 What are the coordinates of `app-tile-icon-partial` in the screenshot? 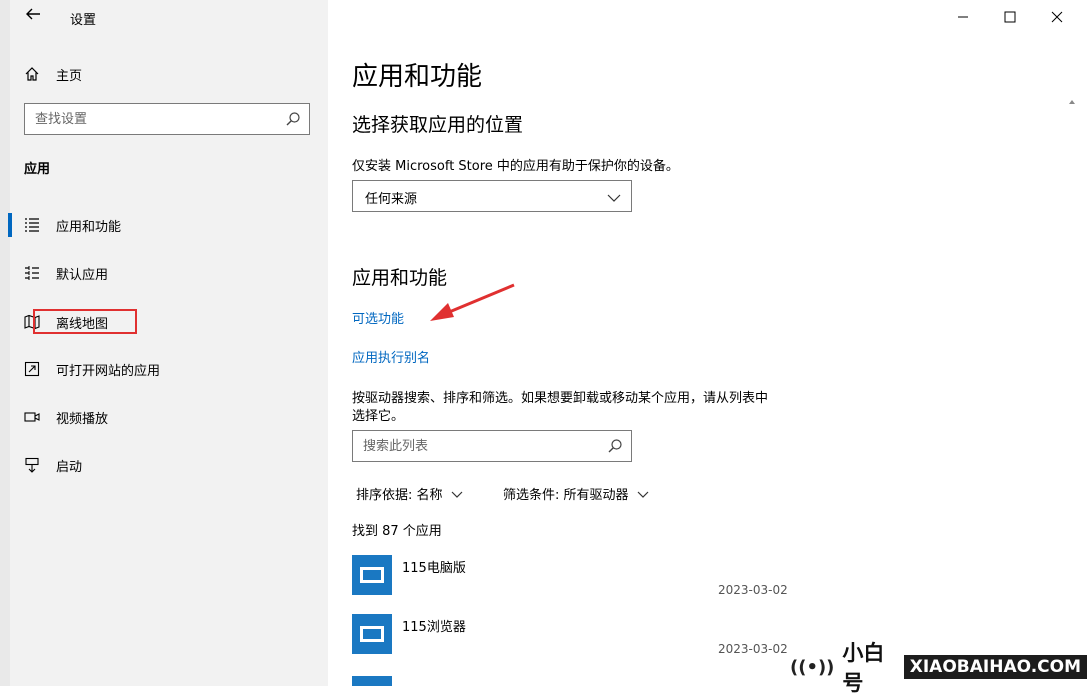 It's located at (372, 681).